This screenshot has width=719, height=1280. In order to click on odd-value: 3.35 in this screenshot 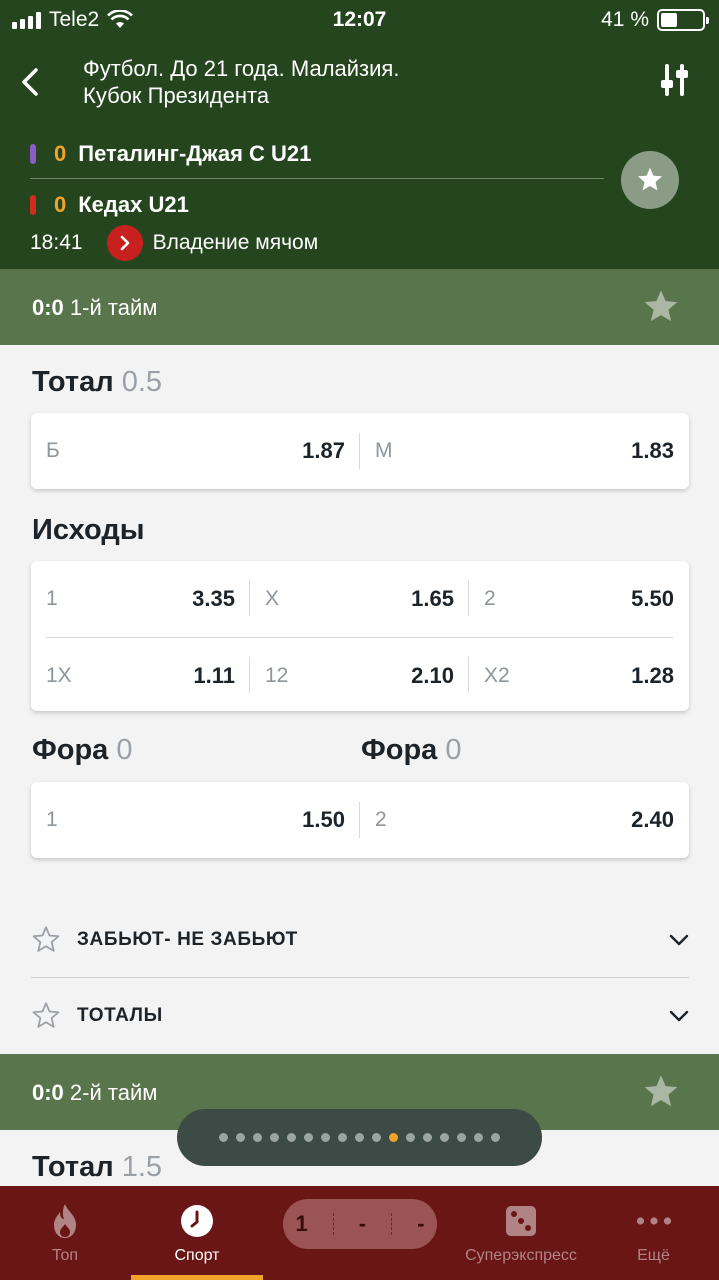, I will do `click(213, 598)`.